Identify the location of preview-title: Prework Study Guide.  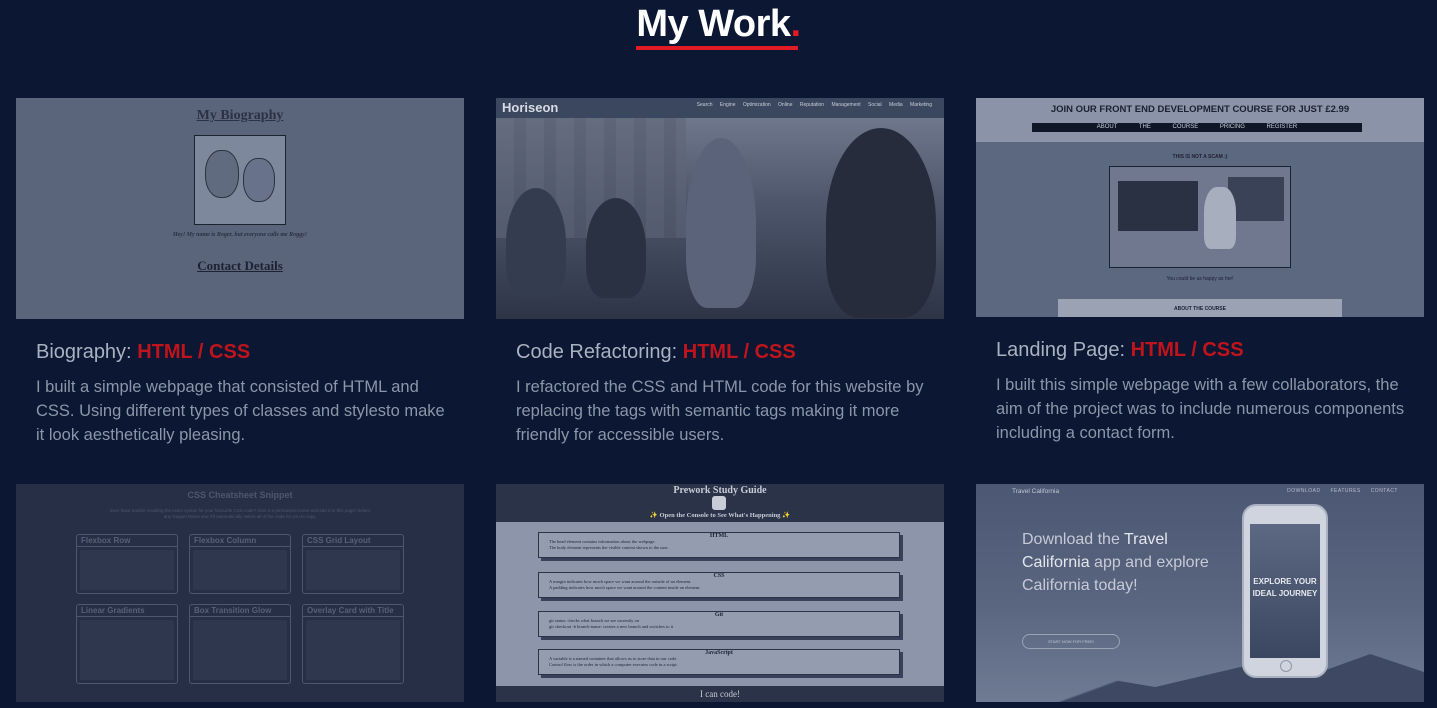
(720, 490).